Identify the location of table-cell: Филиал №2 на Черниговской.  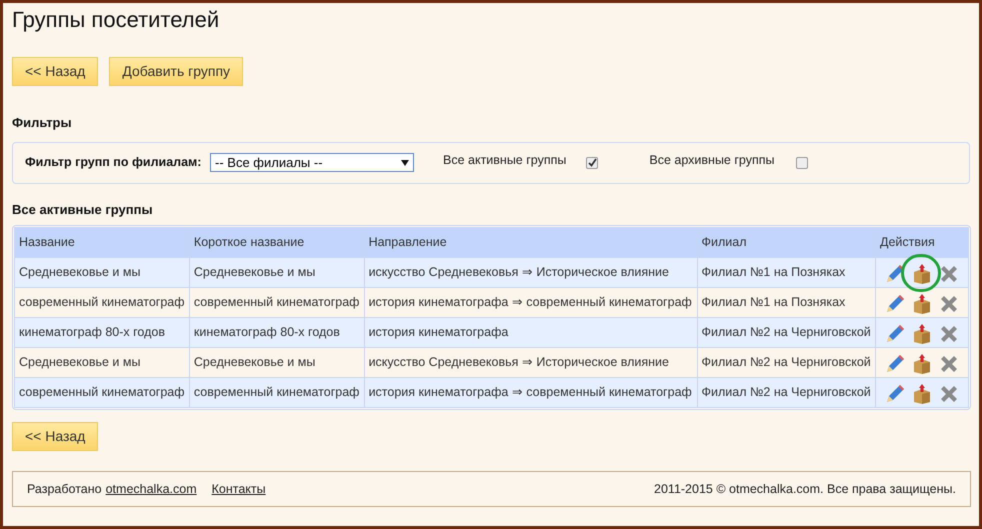
(786, 393).